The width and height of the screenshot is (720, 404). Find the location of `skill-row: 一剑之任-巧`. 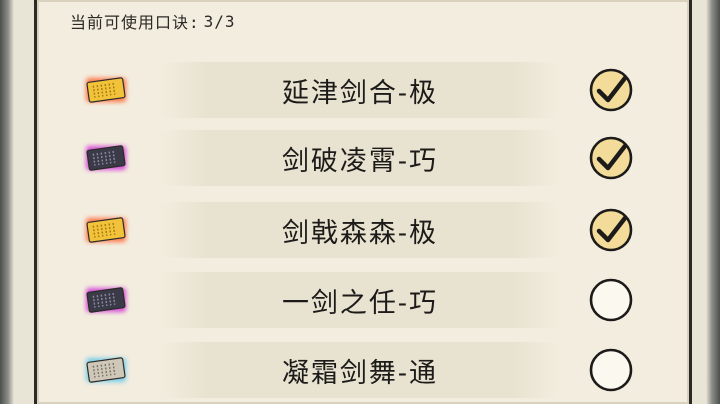

skill-row: 一剑之任-巧 is located at coordinates (360, 302).